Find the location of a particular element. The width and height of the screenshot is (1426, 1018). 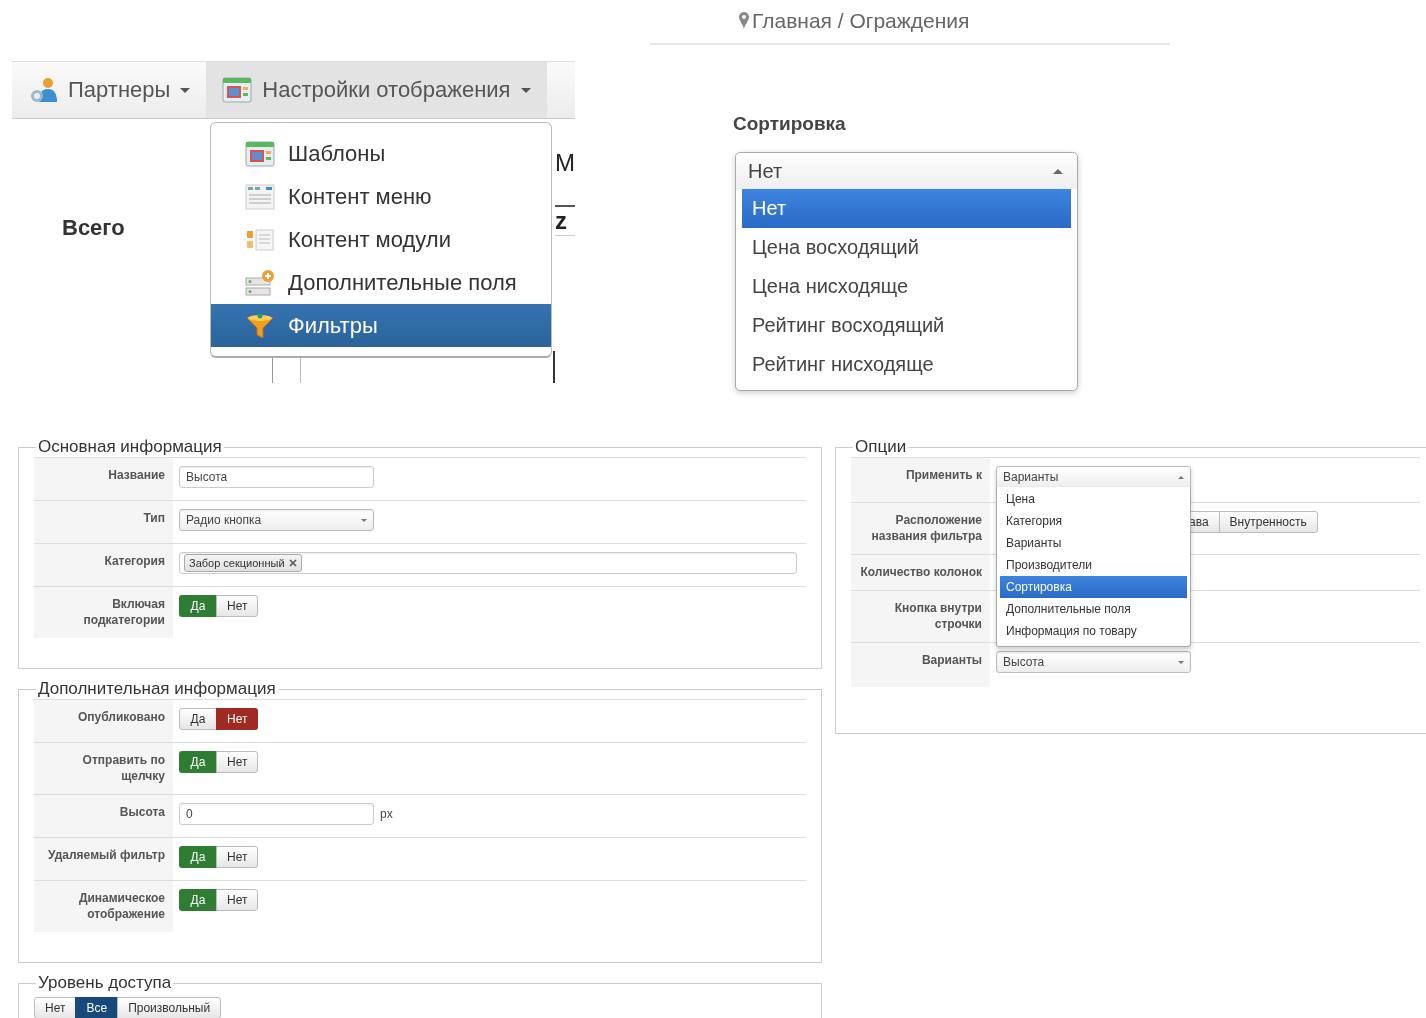

field-label: Применить к is located at coordinates (920, 480).